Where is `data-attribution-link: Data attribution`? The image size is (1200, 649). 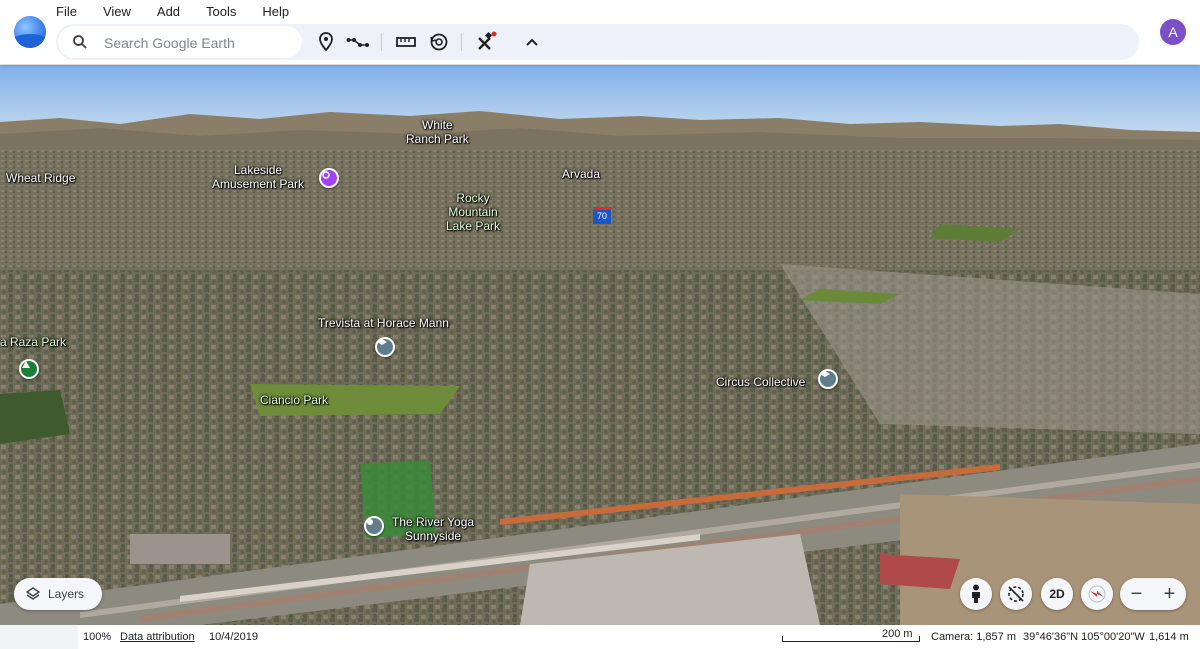
data-attribution-link: Data attribution is located at coordinates (157, 637).